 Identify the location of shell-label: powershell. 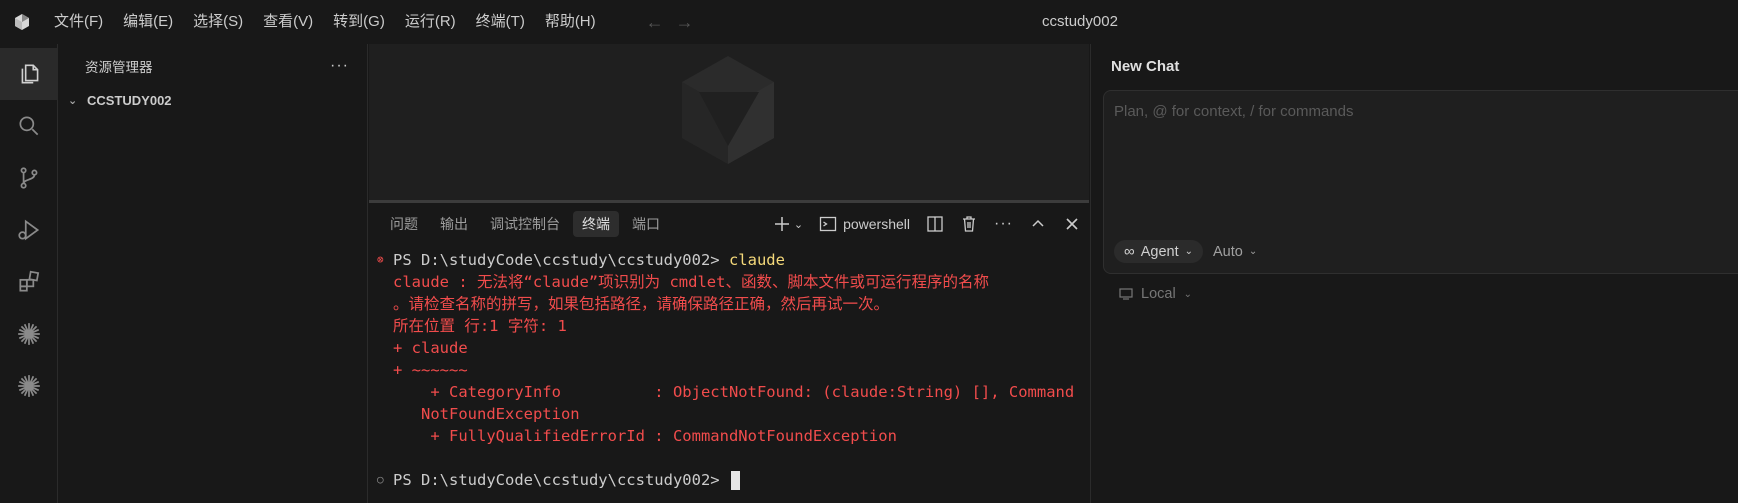
(877, 224).